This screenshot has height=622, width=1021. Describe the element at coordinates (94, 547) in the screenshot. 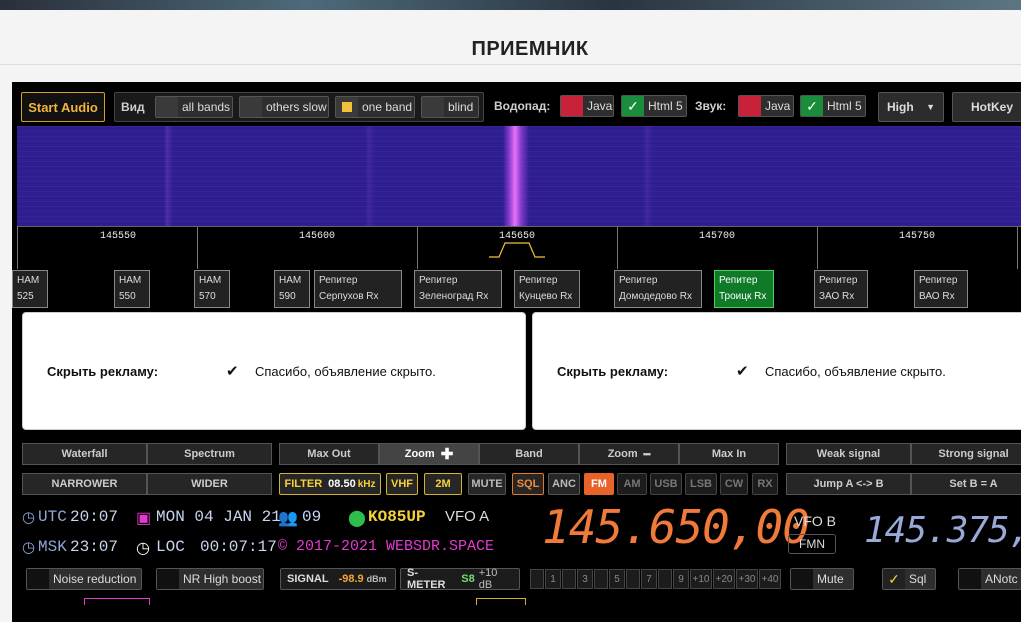

I see `msk-time: 23:07` at that location.